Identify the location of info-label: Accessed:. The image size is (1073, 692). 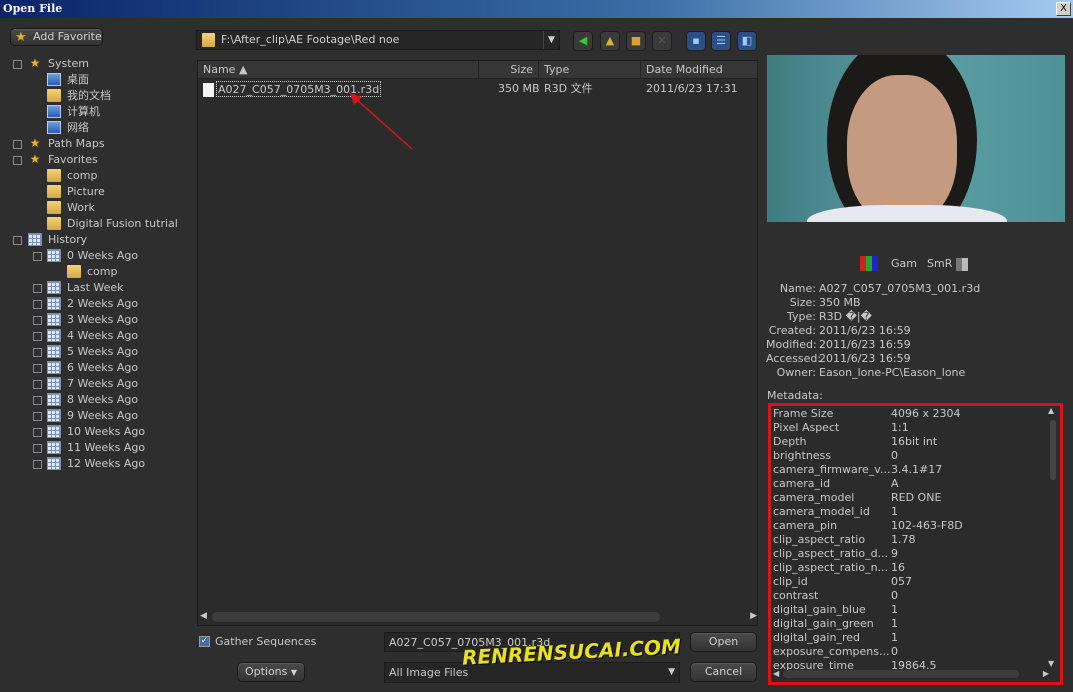
(794, 358).